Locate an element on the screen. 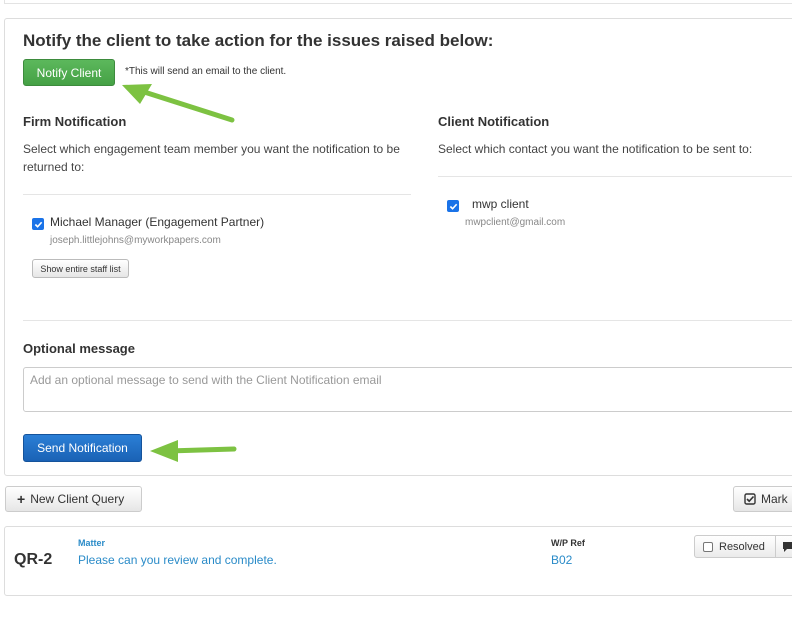 The width and height of the screenshot is (792, 625). notify-note: *This will send an email to the client. is located at coordinates (206, 71).